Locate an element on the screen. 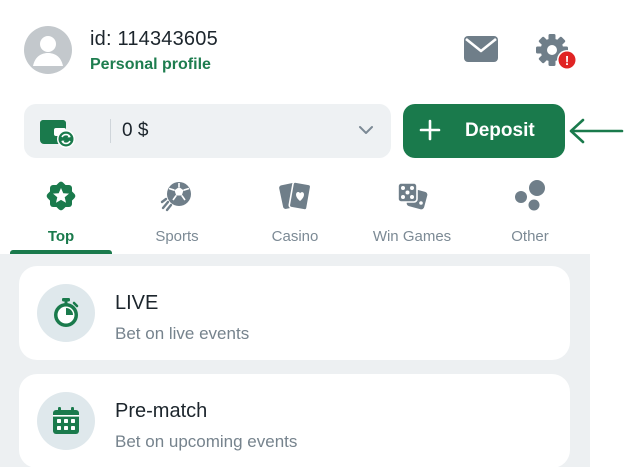 This screenshot has width=625, height=467. alert-badge: ! is located at coordinates (567, 60).